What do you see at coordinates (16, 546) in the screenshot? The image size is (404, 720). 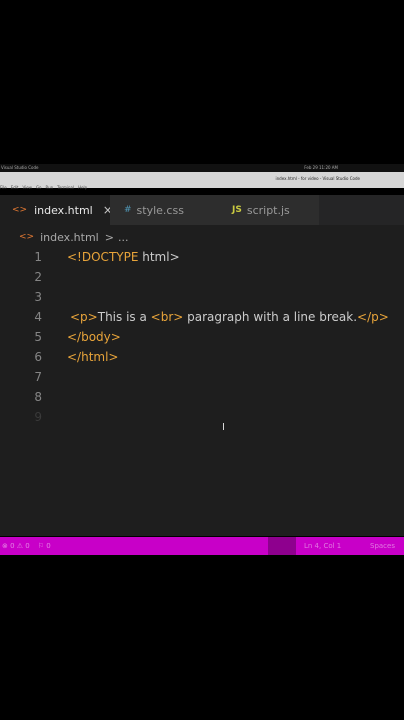 I see `problems-indicator: ⊗ 0 ⚠ 0` at bounding box center [16, 546].